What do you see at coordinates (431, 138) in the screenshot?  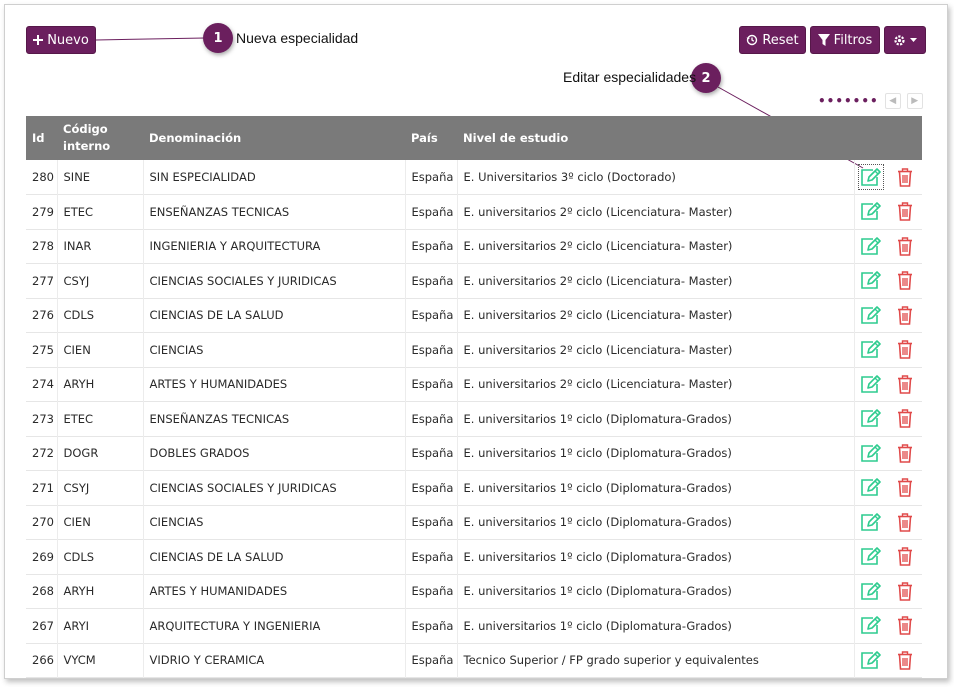 I see `header-country: País` at bounding box center [431, 138].